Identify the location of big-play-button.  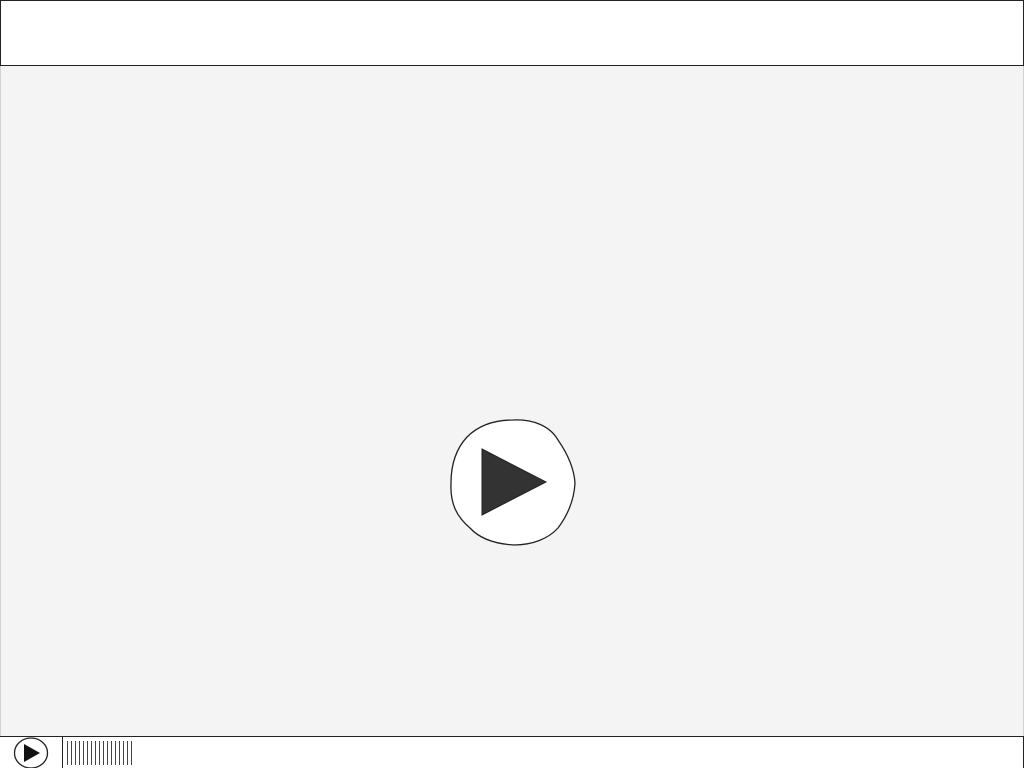
(513, 482).